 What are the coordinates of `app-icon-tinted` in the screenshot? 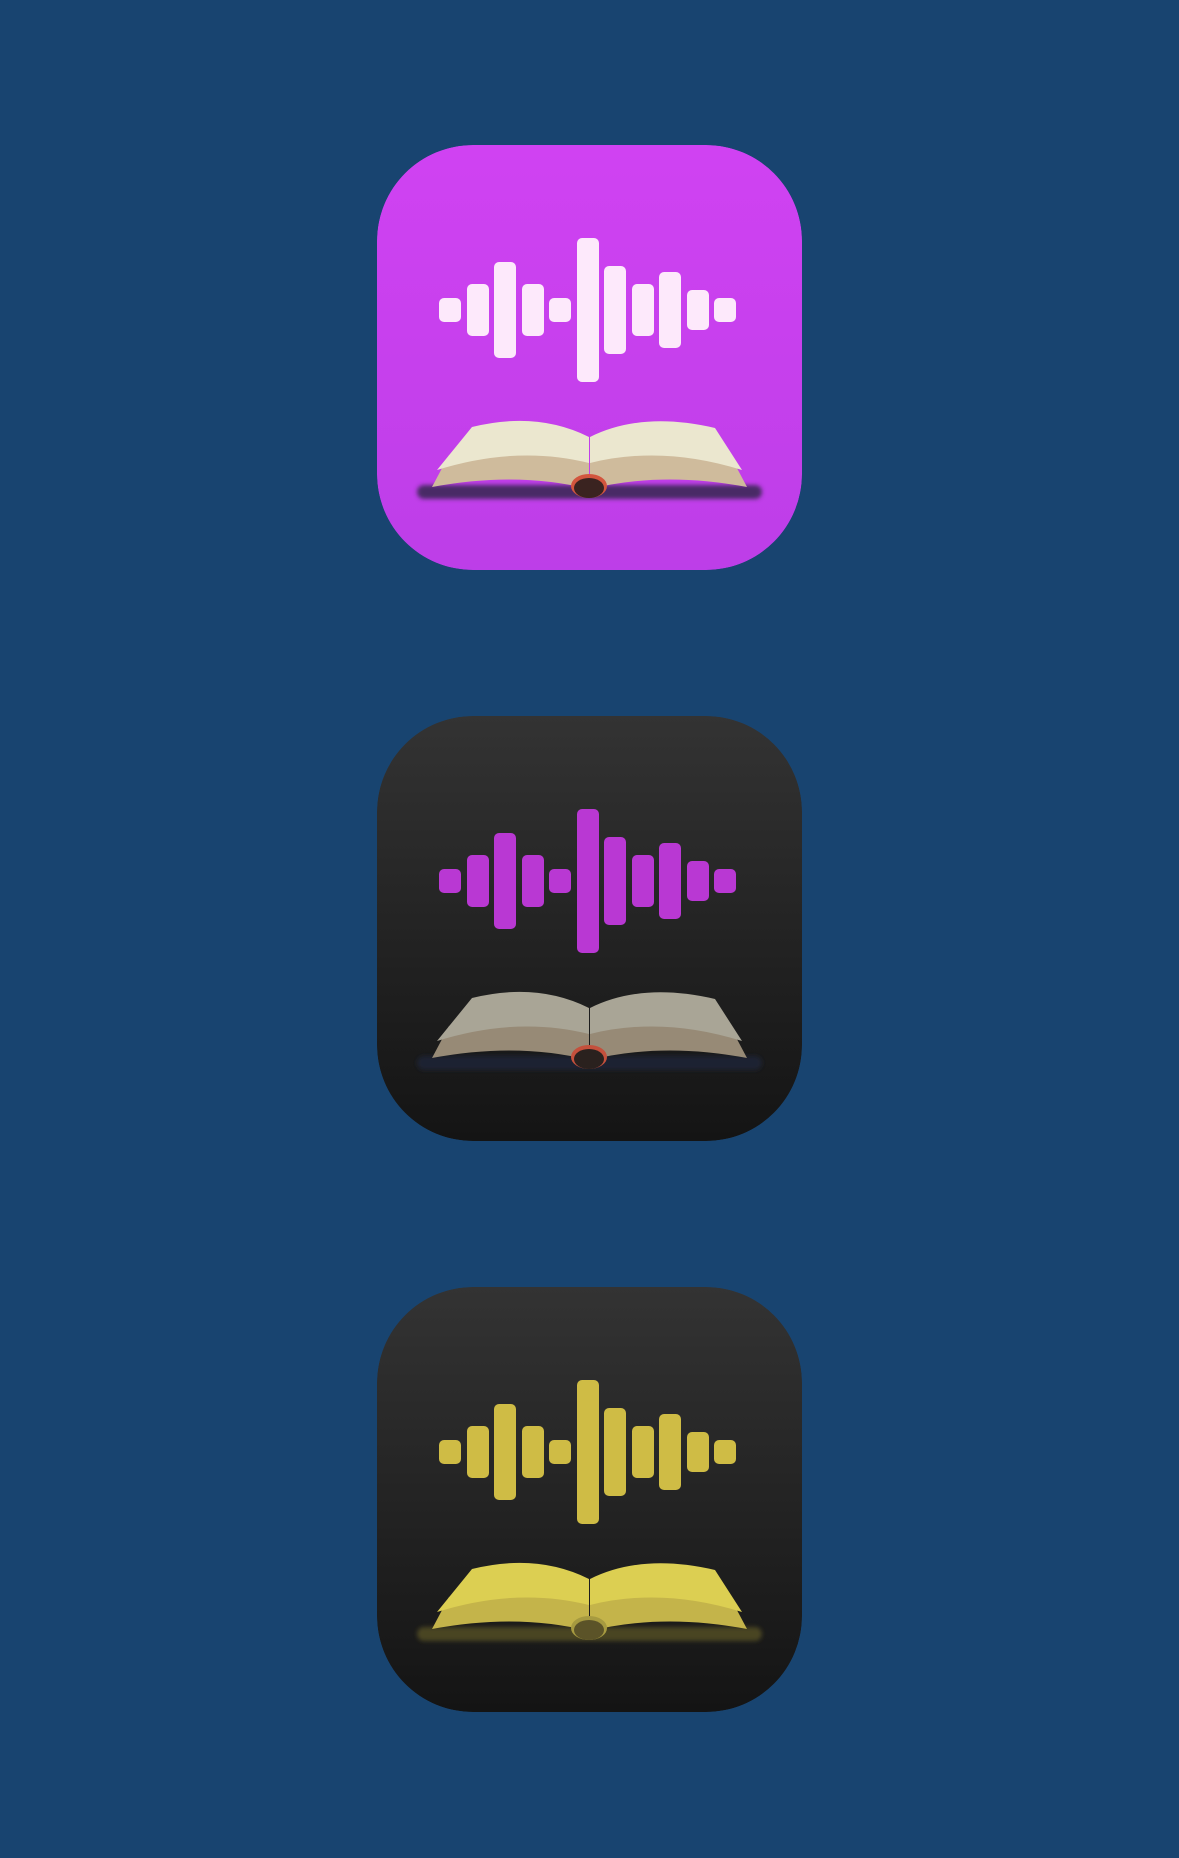 It's located at (589, 1499).